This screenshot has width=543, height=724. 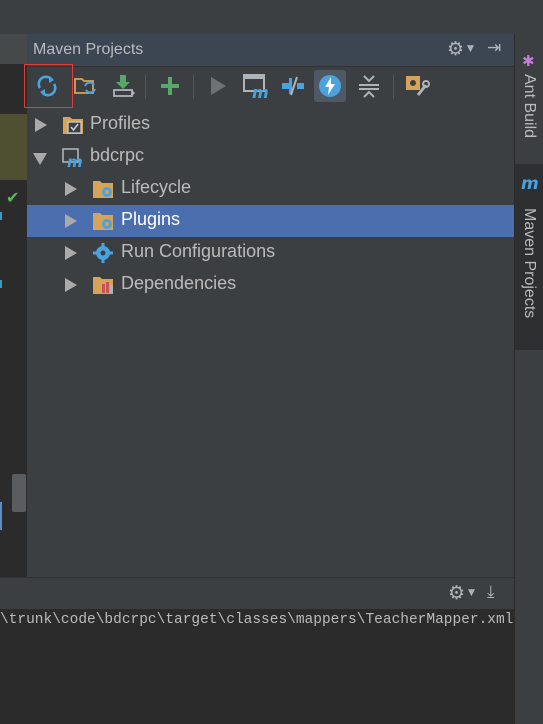 What do you see at coordinates (270, 157) in the screenshot?
I see `tree-node-project: m bdcrpc` at bounding box center [270, 157].